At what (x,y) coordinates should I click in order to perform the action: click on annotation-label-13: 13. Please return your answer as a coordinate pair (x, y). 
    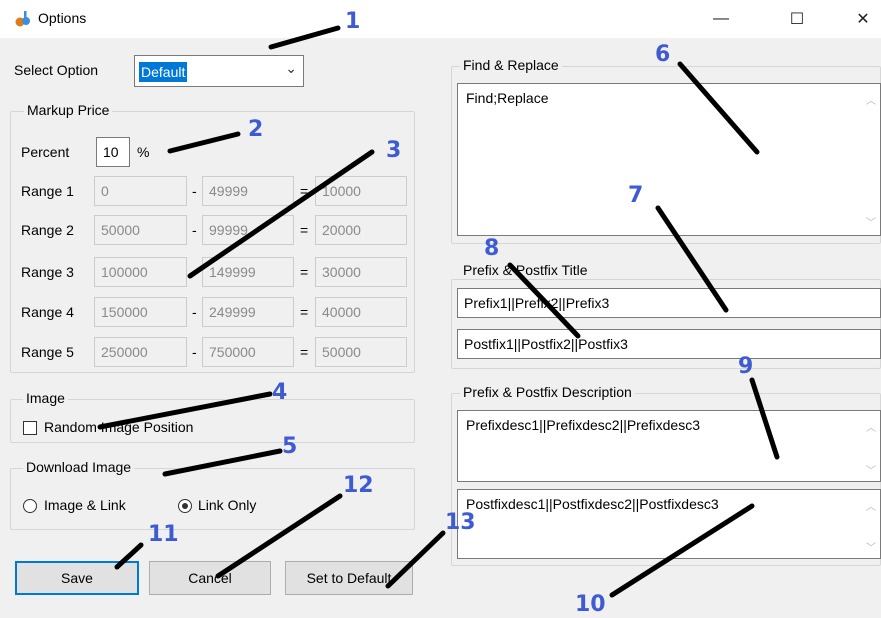
    Looking at the image, I should click on (460, 522).